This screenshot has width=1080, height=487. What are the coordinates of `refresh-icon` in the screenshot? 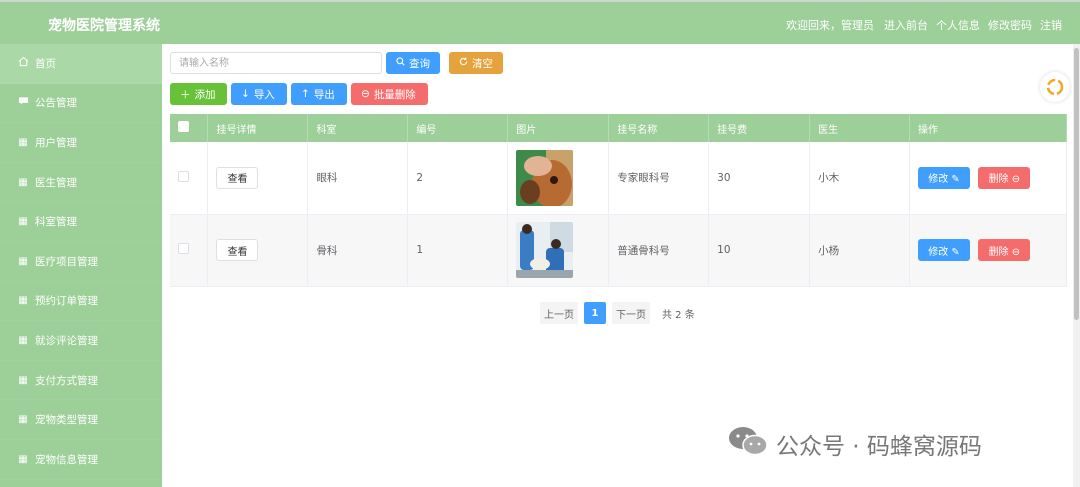 It's located at (463, 63).